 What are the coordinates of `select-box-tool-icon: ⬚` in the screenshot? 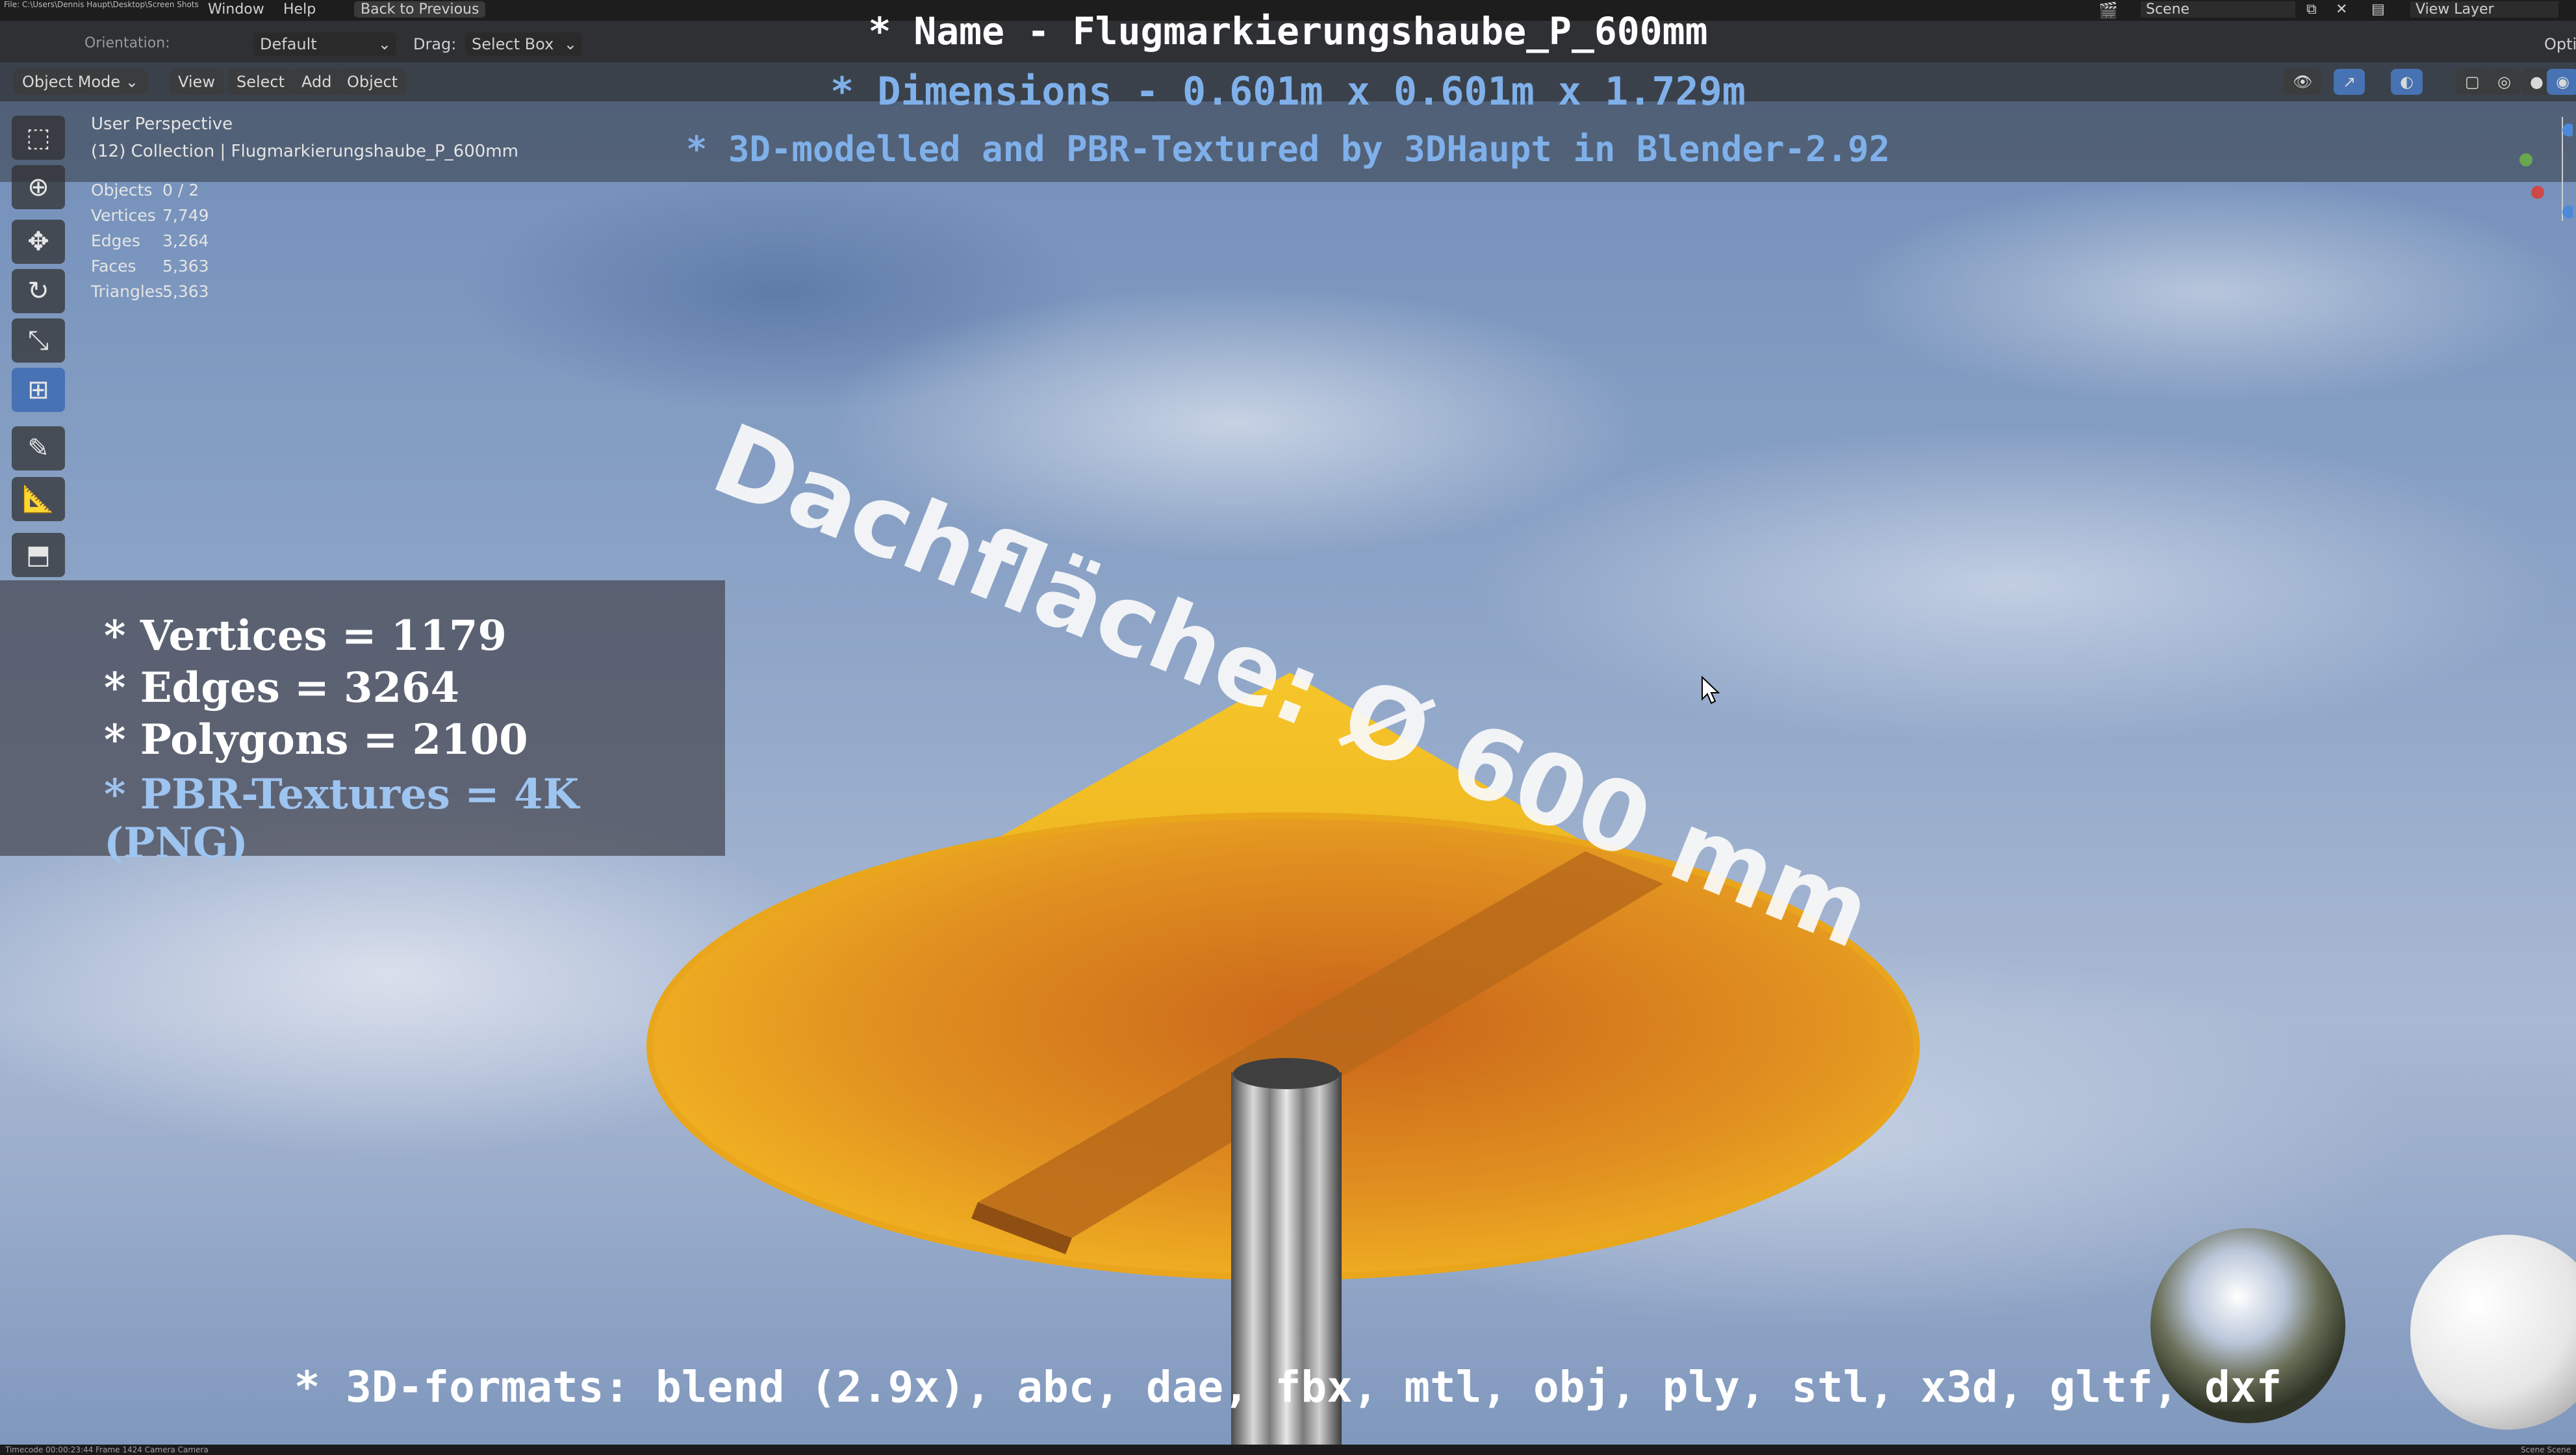 It's located at (38, 138).